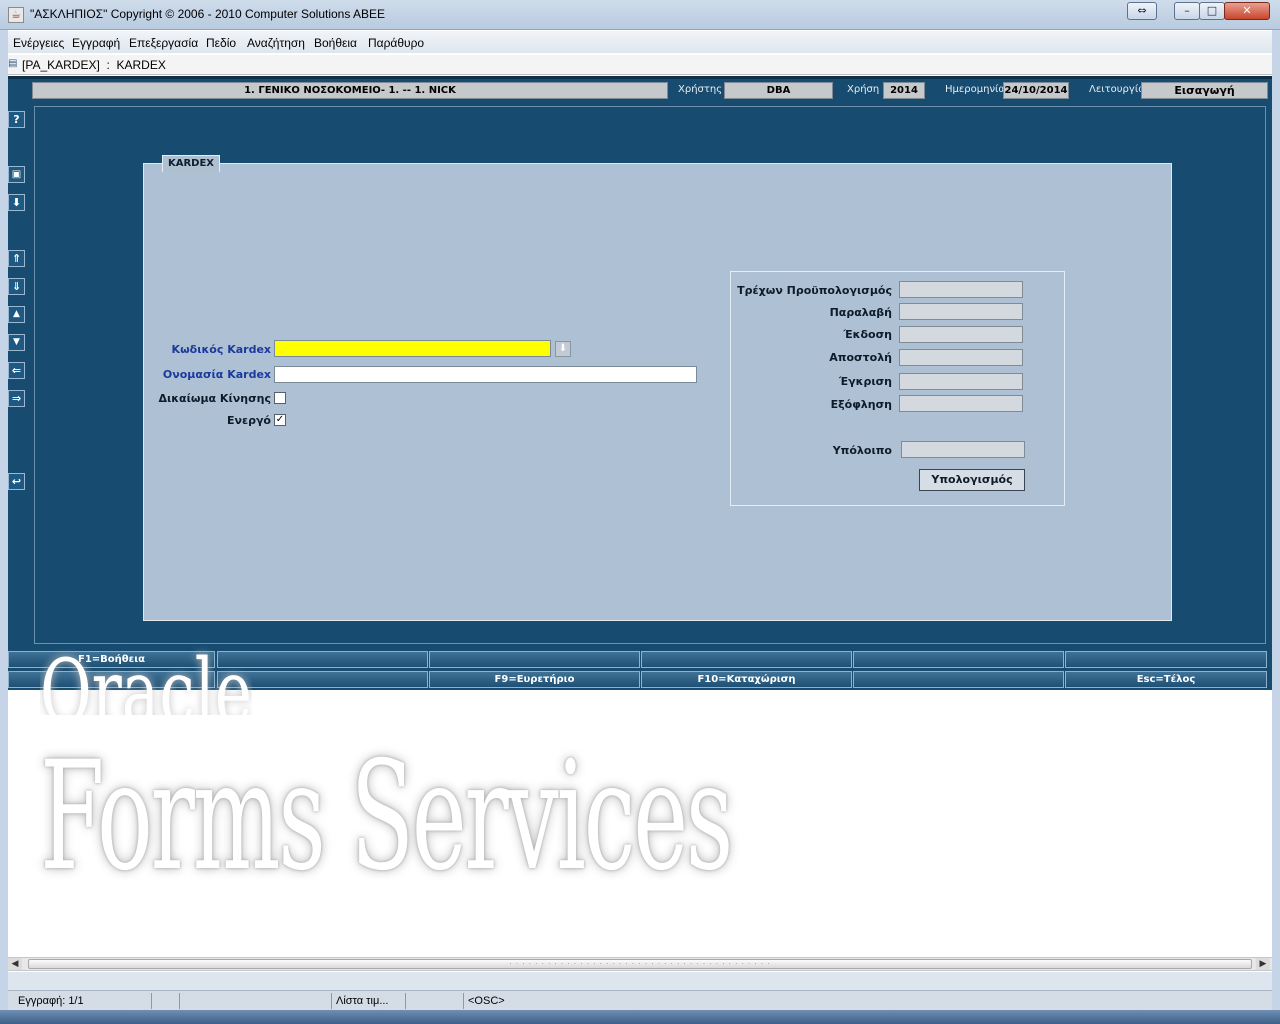  Describe the element at coordinates (640, 65) in the screenshot. I see `form-window-title-bar: ▤ [PA_KARDEX] : KARDEX` at that location.